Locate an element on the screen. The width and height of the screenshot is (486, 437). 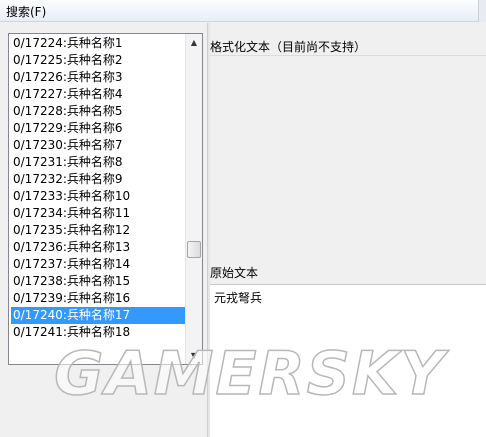
scroll-thumb is located at coordinates (194, 249).